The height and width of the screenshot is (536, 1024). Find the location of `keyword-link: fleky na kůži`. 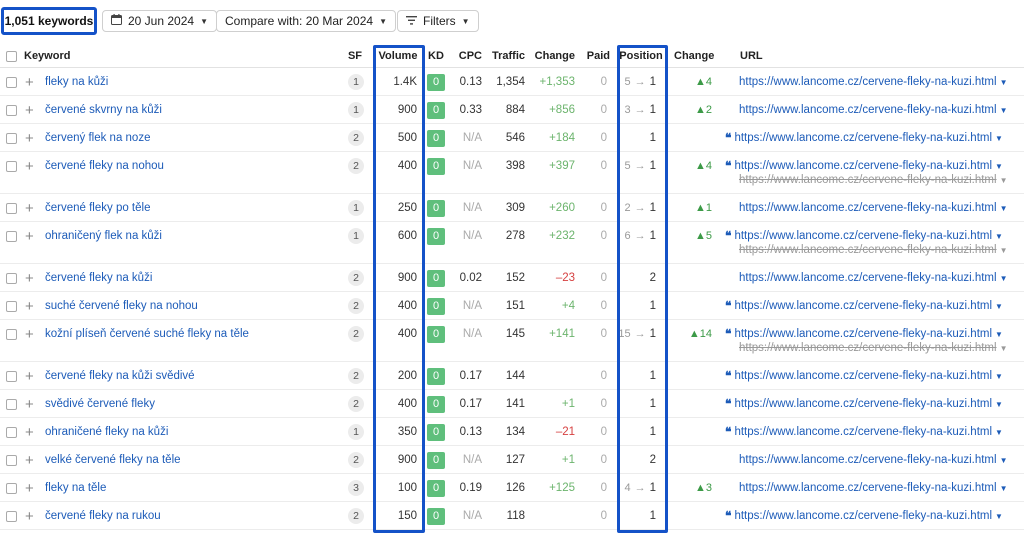

keyword-link: fleky na kůži is located at coordinates (76, 82).